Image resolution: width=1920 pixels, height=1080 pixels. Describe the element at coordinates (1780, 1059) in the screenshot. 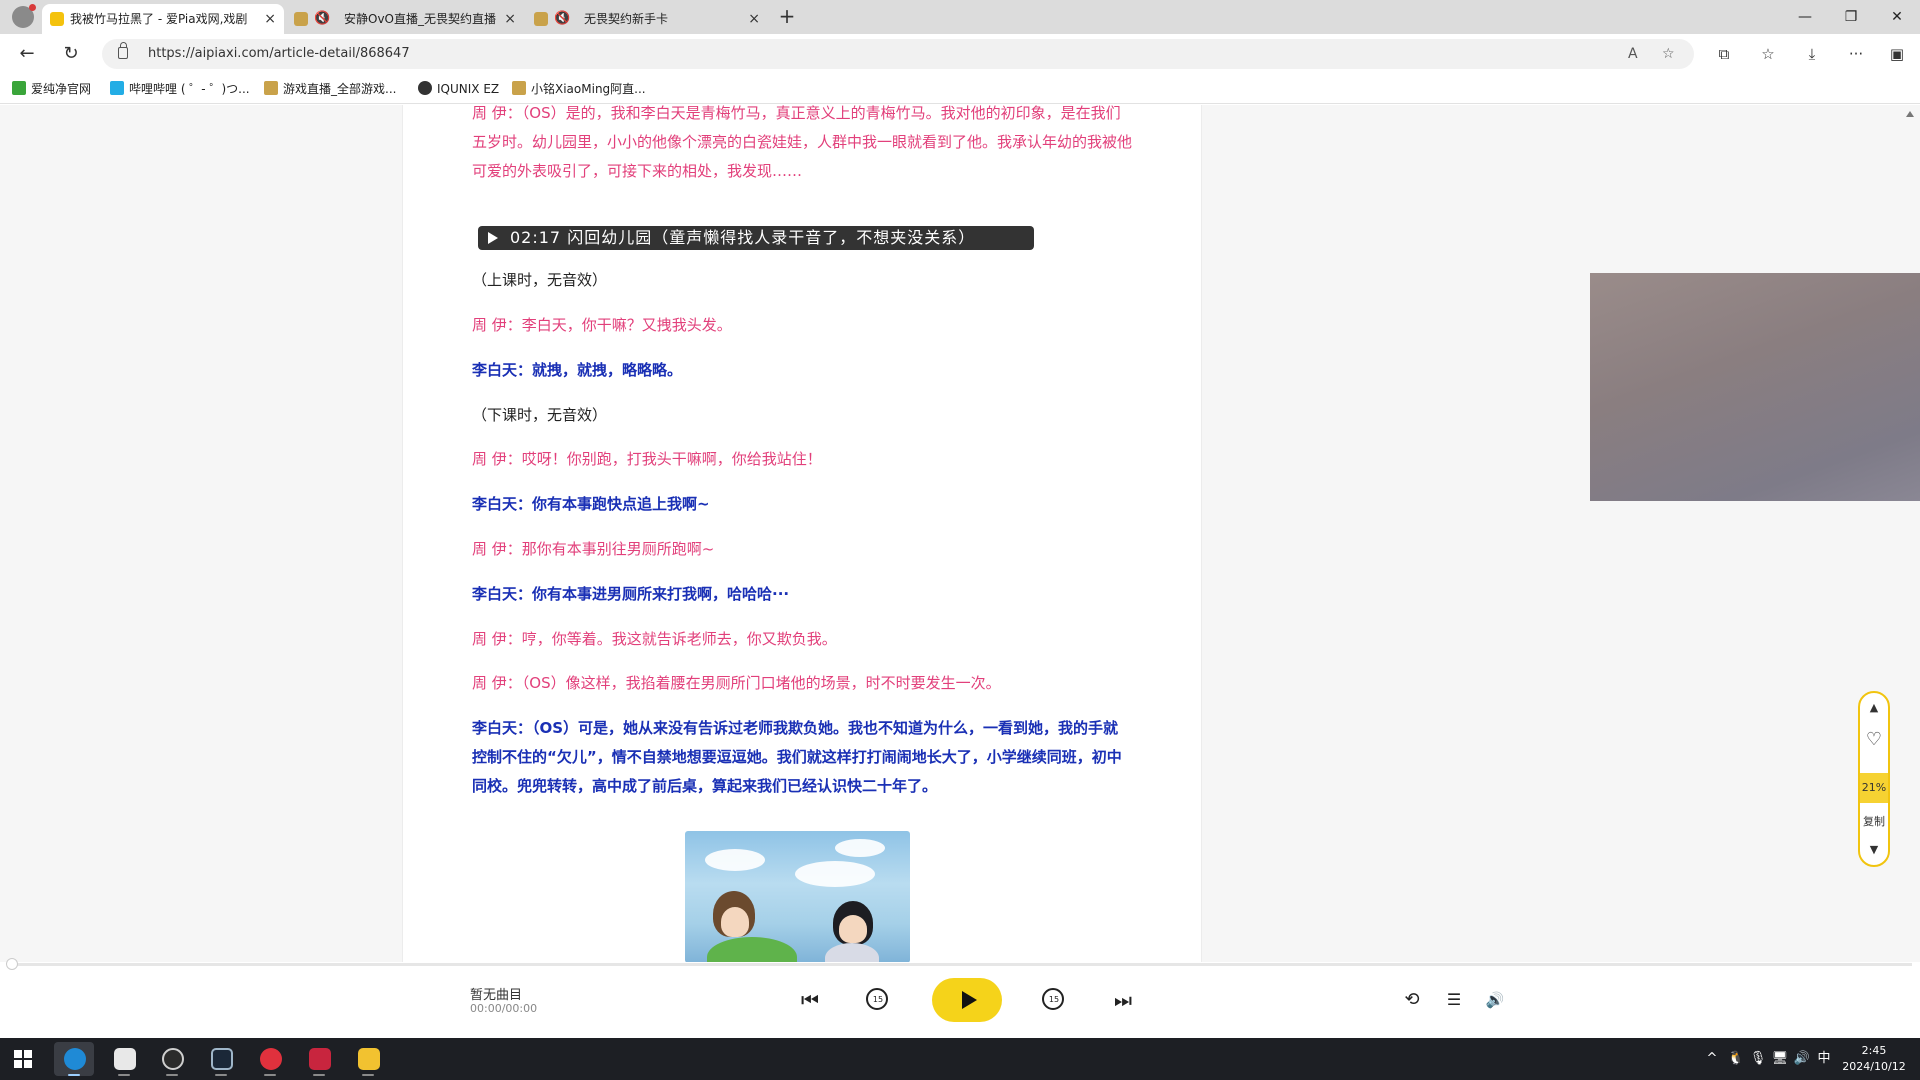

I see `network-tray-icon: 🖥` at that location.